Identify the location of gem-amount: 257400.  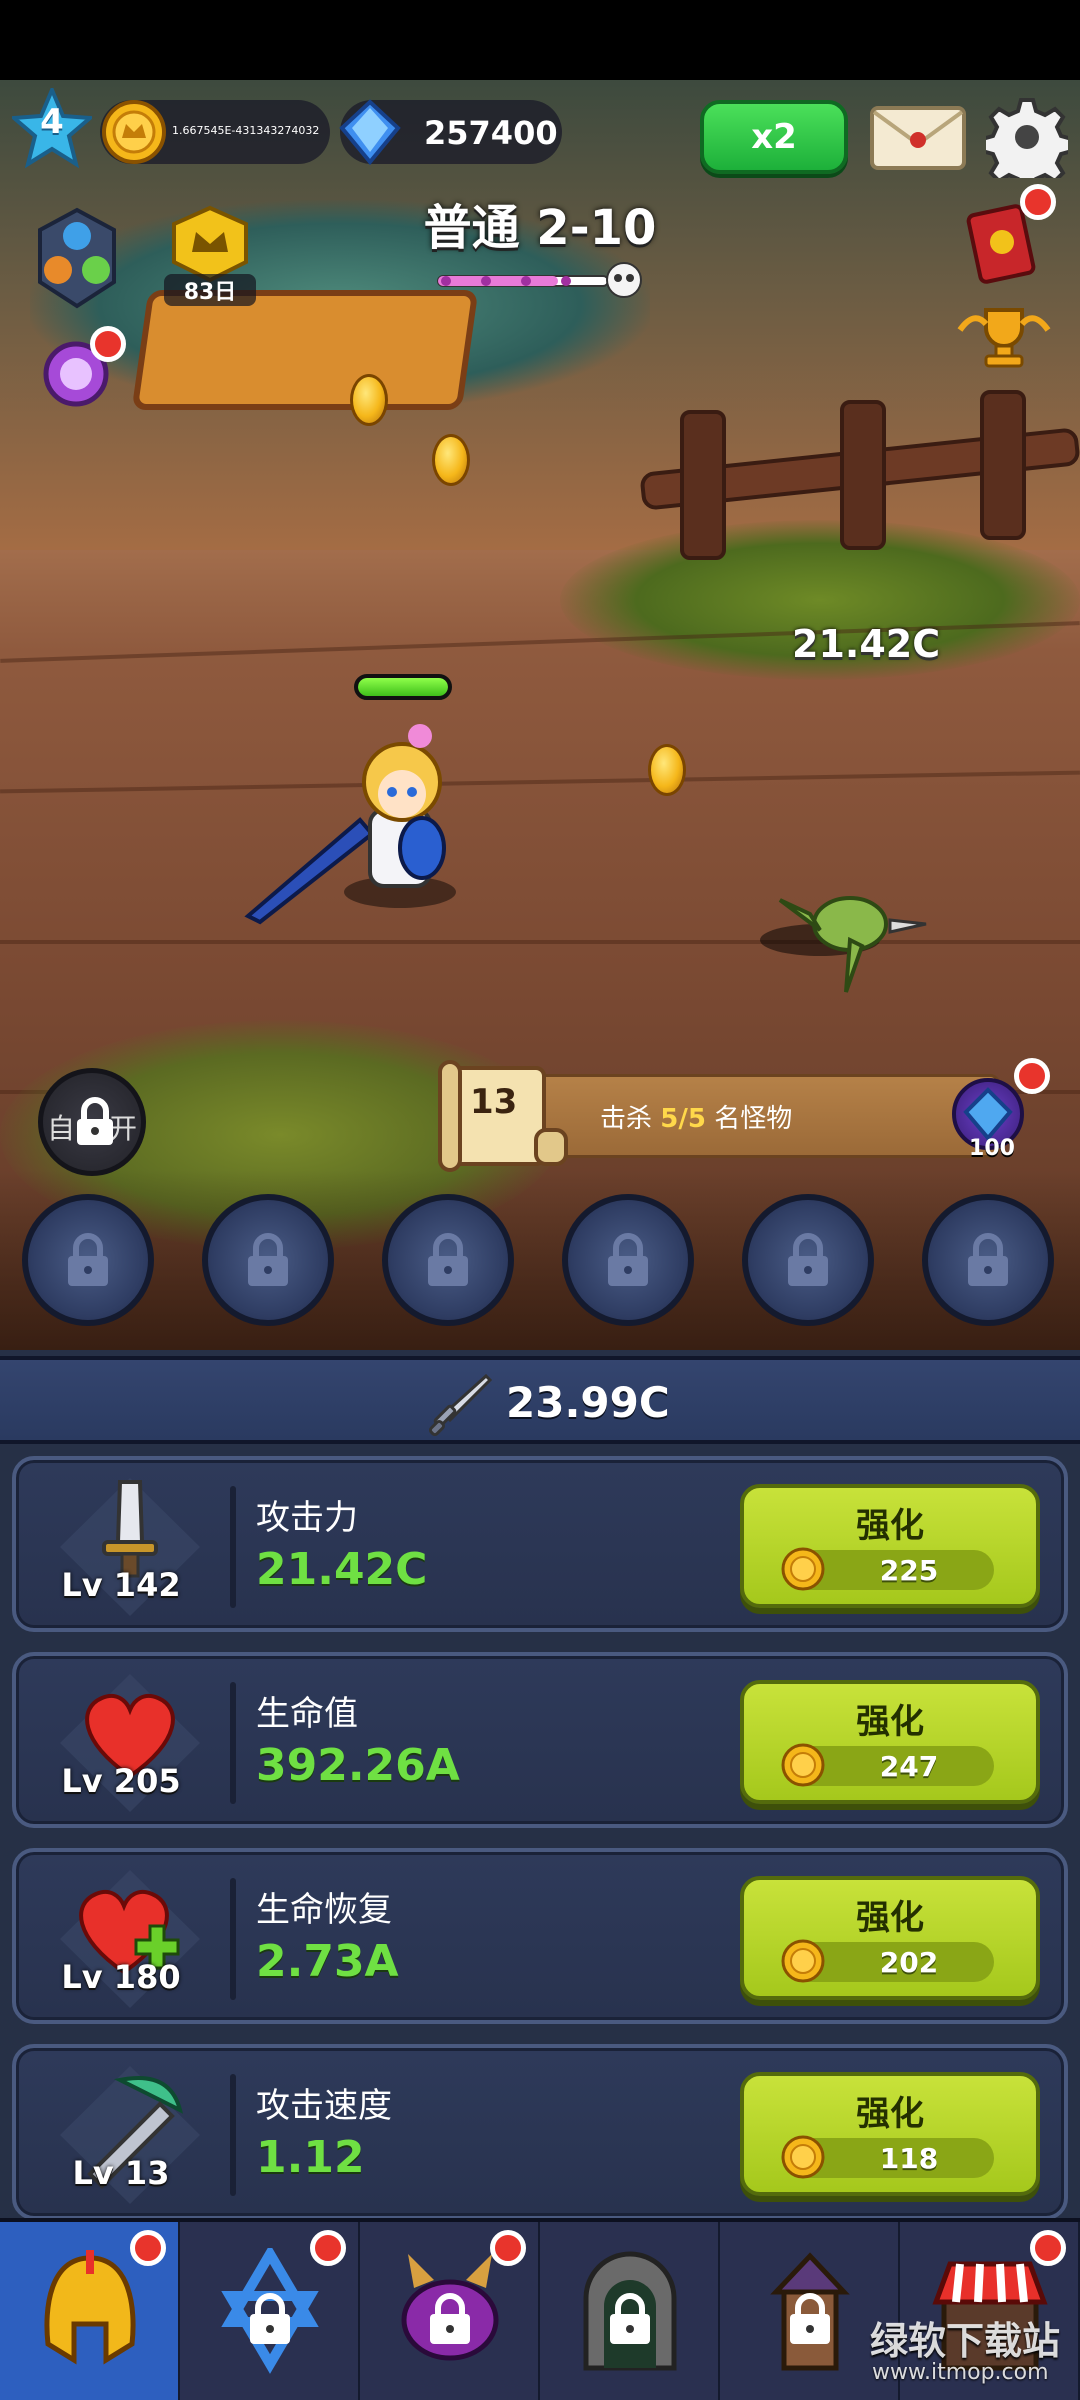
(491, 133).